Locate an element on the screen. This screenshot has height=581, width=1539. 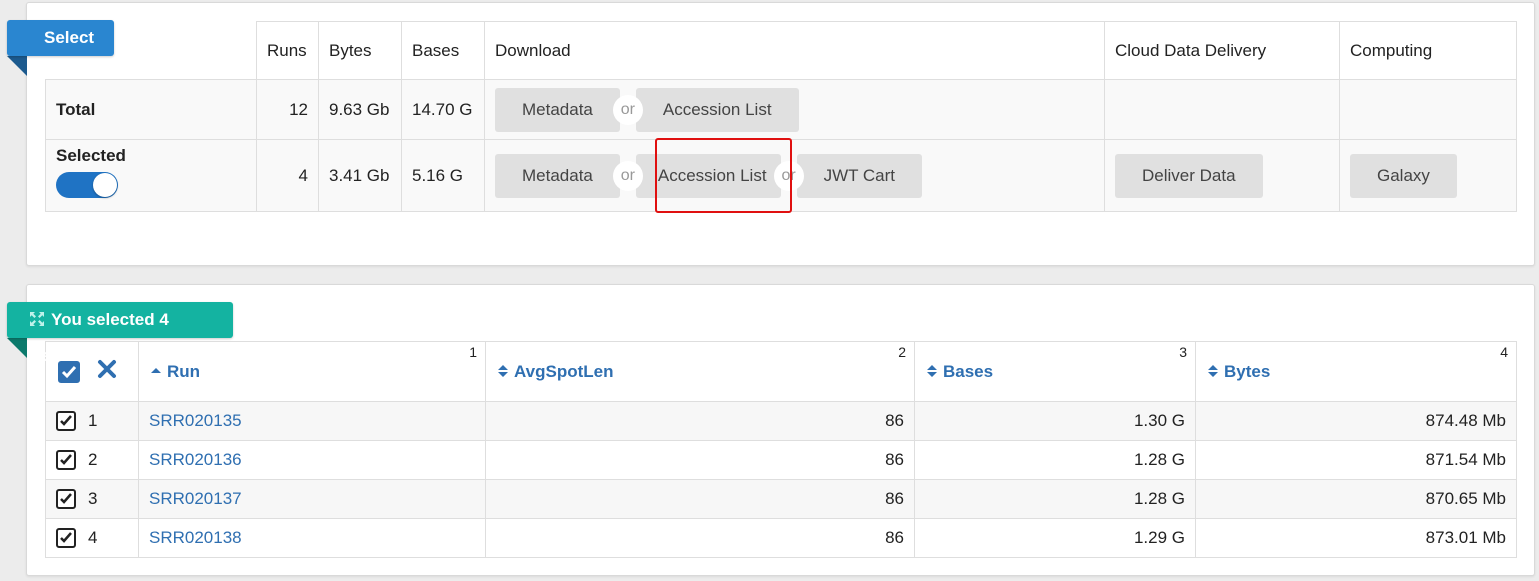
run-cell: SRR020135 is located at coordinates (312, 421).